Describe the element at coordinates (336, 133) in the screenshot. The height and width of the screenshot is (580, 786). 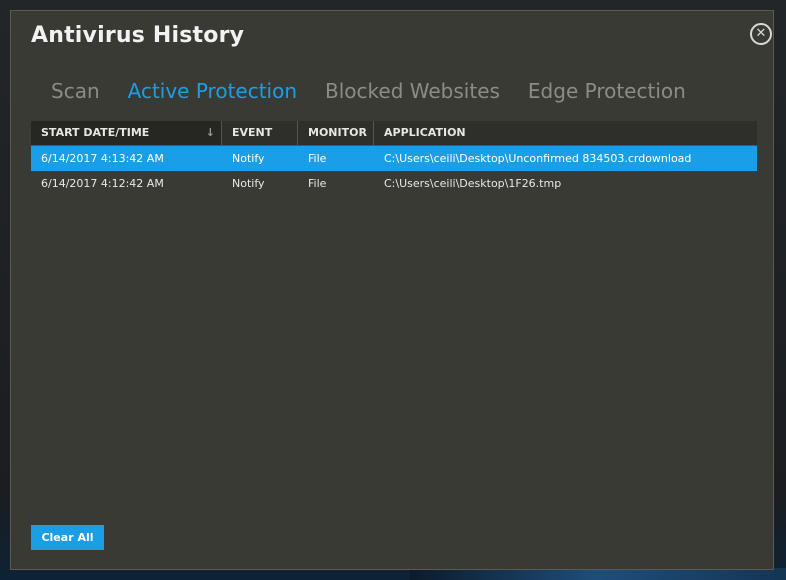
I see `column-header-monitor: MONITOR` at that location.